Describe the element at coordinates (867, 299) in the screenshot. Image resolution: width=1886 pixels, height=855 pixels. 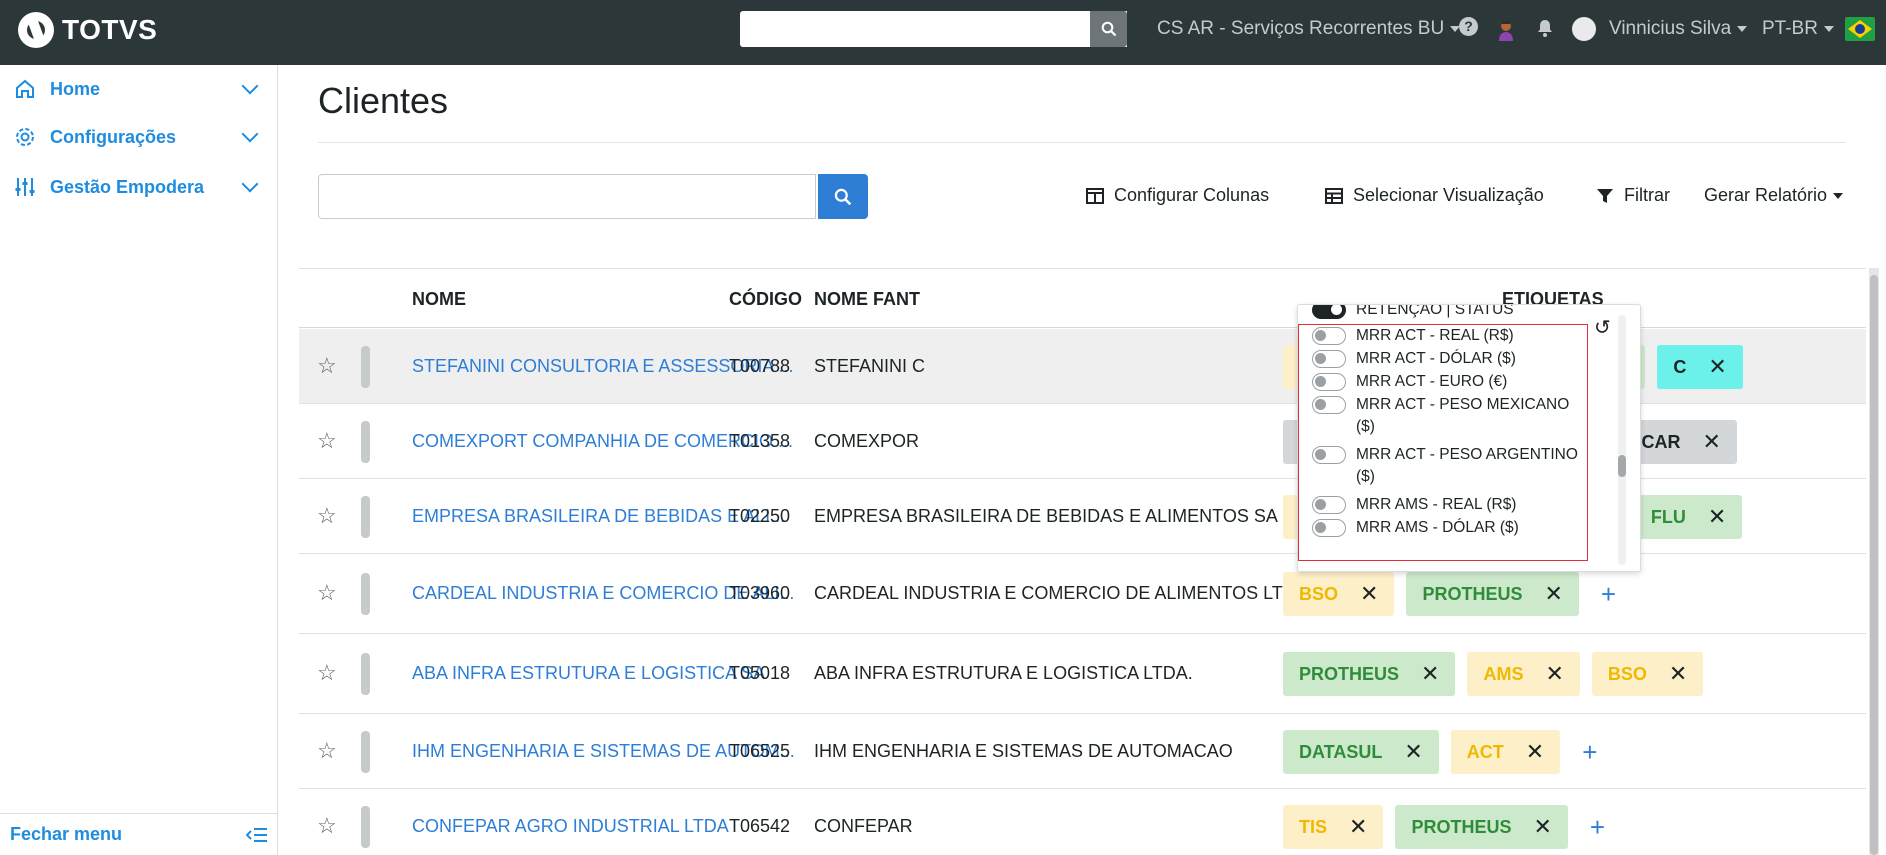
I see `column-header-nome-fantasia: NOME FANT` at that location.